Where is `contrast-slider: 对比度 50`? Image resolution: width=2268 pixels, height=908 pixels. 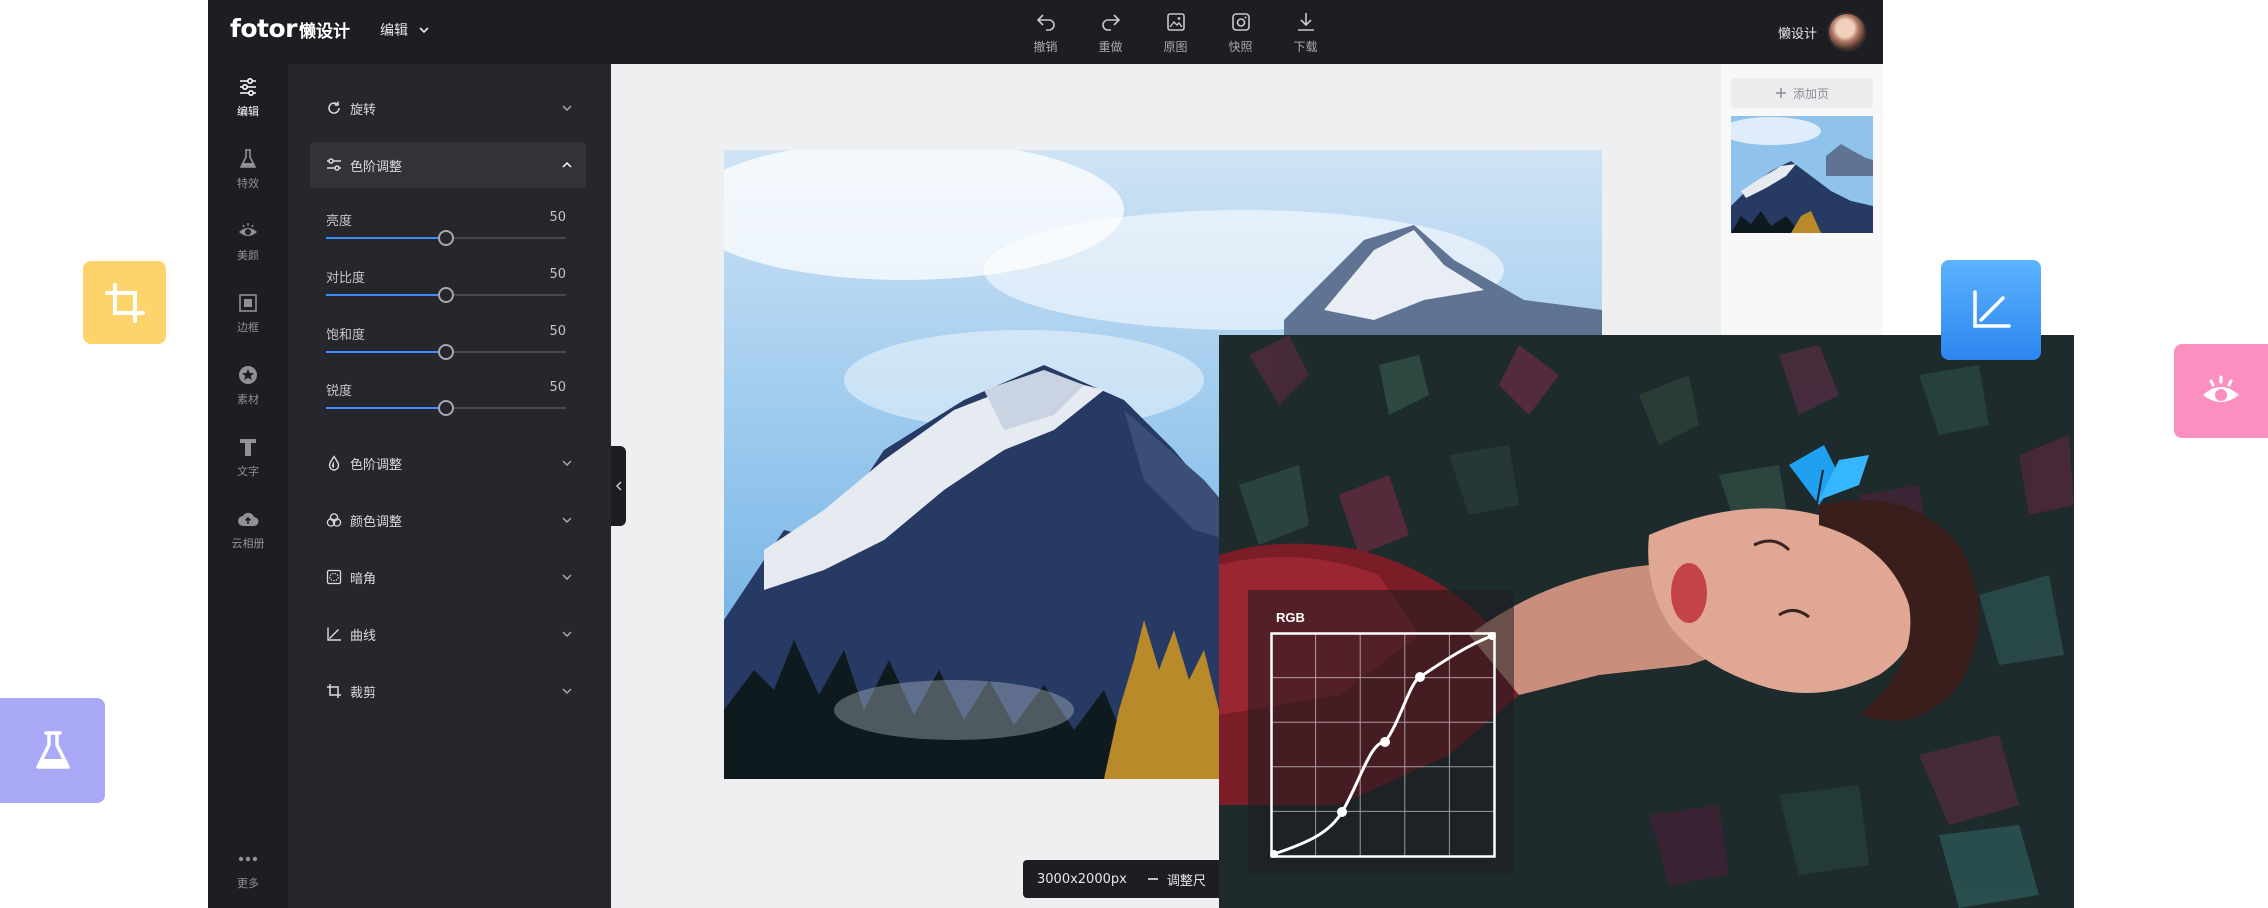
contrast-slider: 对比度 50 is located at coordinates (446, 290).